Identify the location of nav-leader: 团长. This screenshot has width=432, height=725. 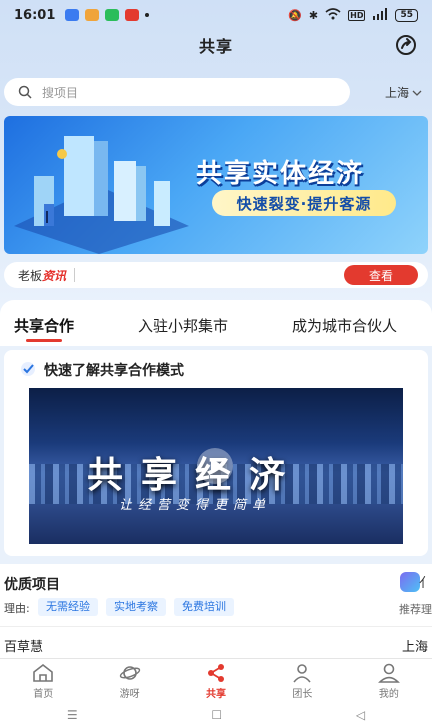
(302, 681).